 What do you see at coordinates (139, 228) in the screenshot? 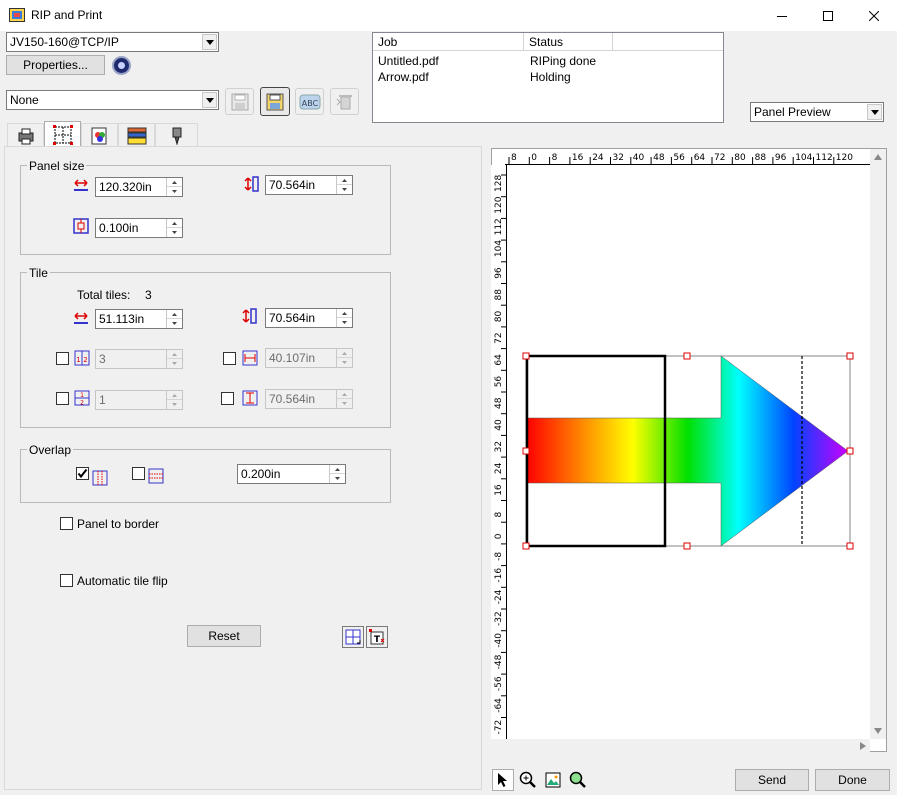
I see `panel-margin-input: 0.100in` at bounding box center [139, 228].